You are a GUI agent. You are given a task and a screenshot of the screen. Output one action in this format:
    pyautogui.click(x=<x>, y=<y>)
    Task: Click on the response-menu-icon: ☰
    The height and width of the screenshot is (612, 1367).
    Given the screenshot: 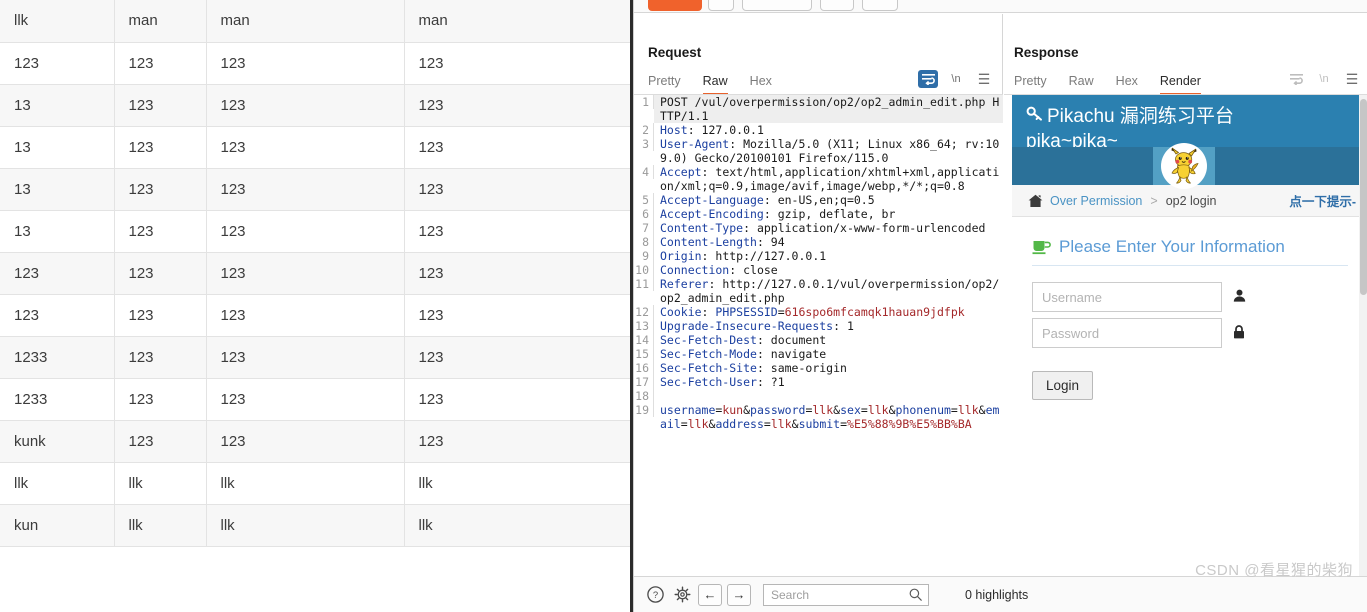 What is the action you would take?
    pyautogui.click(x=1352, y=79)
    